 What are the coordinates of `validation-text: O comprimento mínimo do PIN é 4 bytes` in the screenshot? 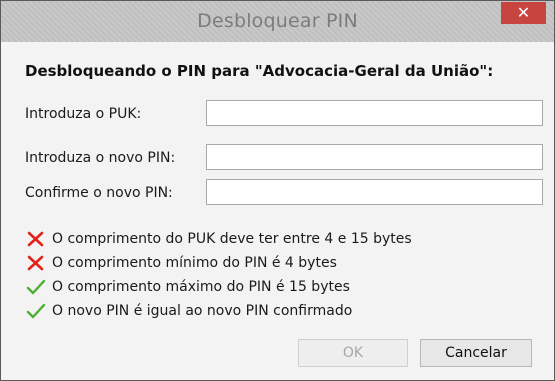 It's located at (194, 263).